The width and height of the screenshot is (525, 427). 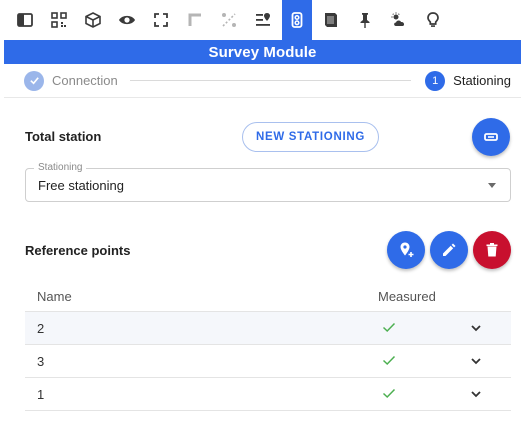 I want to click on stationing-select-value: Free stationing, so click(x=81, y=185).